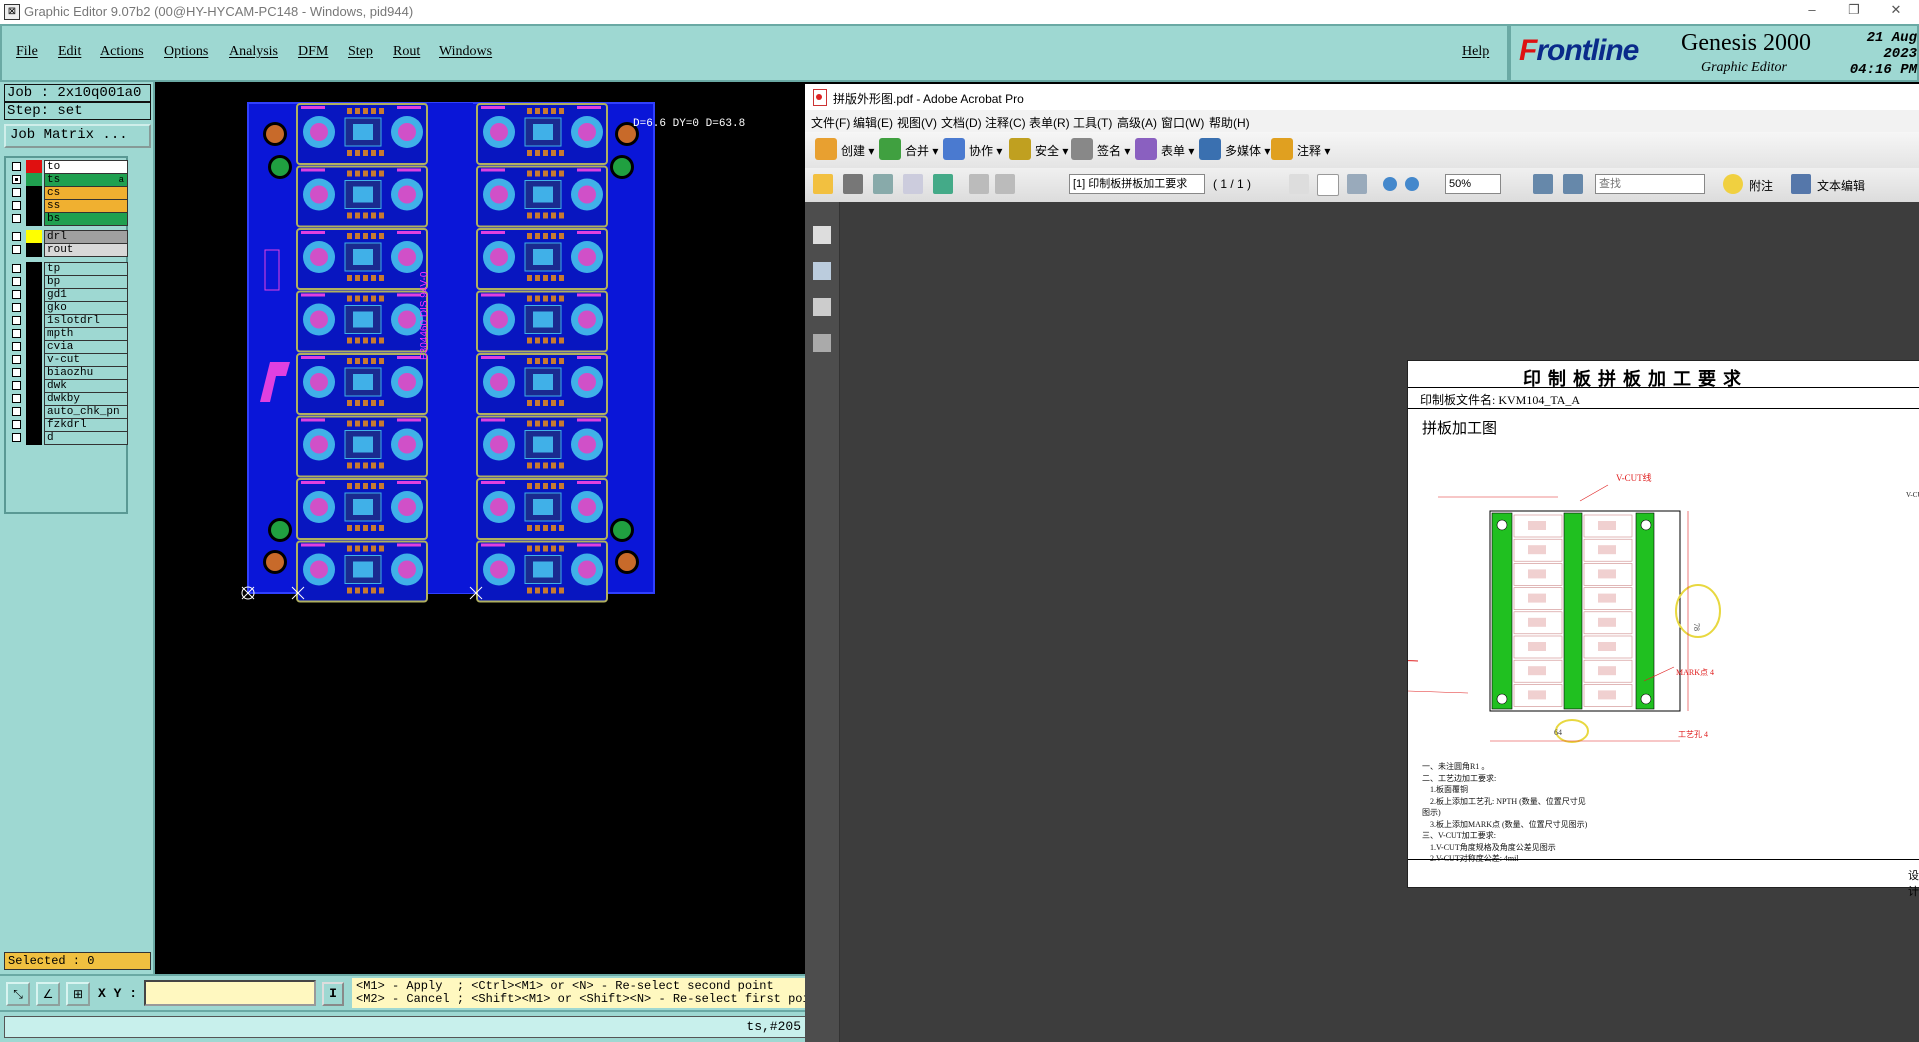  I want to click on layer-row-auto_chk_pn: auto_chk_pn, so click(68, 412).